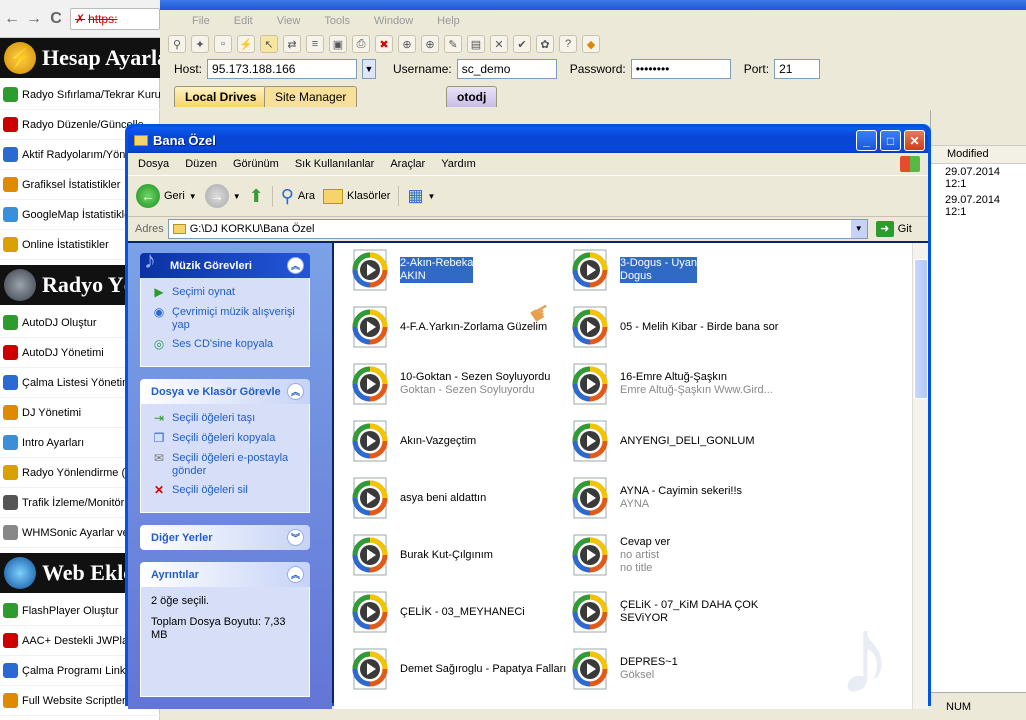 This screenshot has height=720, width=1026. I want to click on settings-icon: ✿, so click(545, 44).